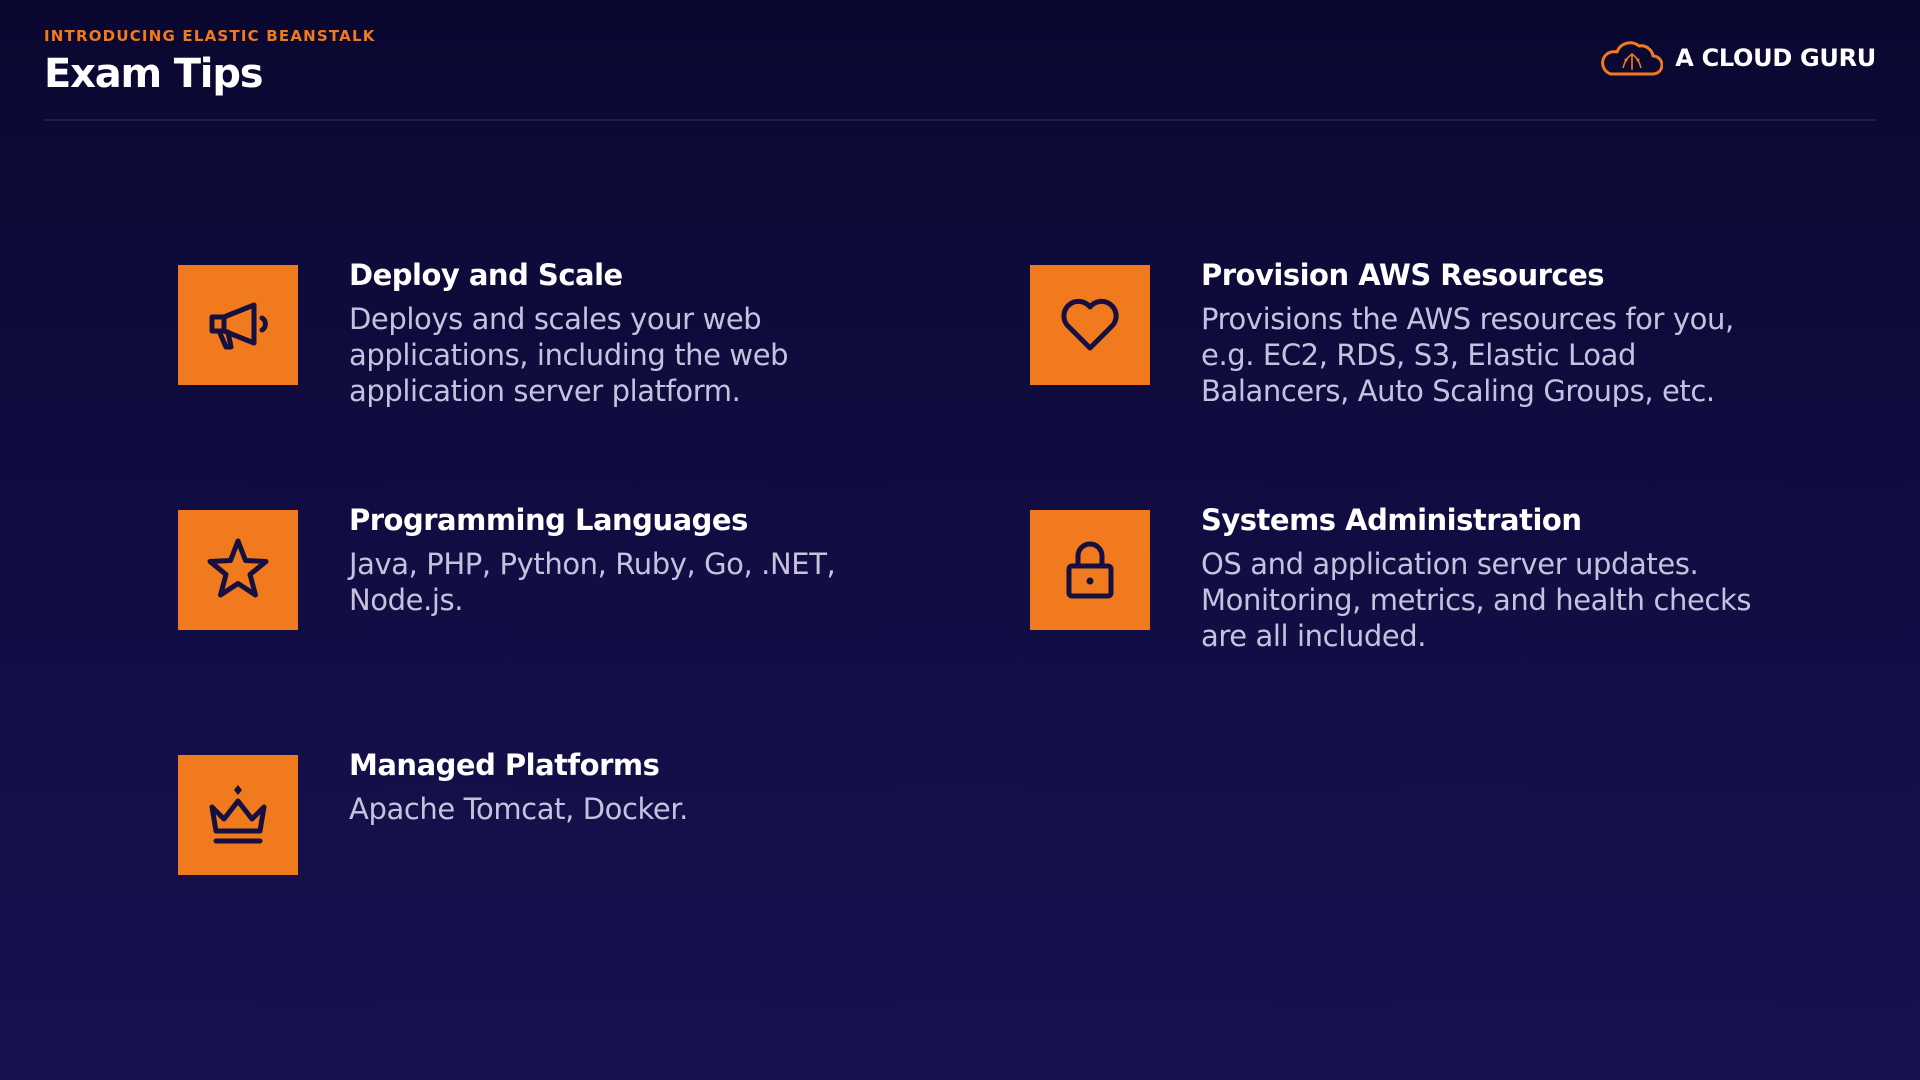 This screenshot has width=1920, height=1080. I want to click on brand-name: A CLOUD GURU, so click(1775, 58).